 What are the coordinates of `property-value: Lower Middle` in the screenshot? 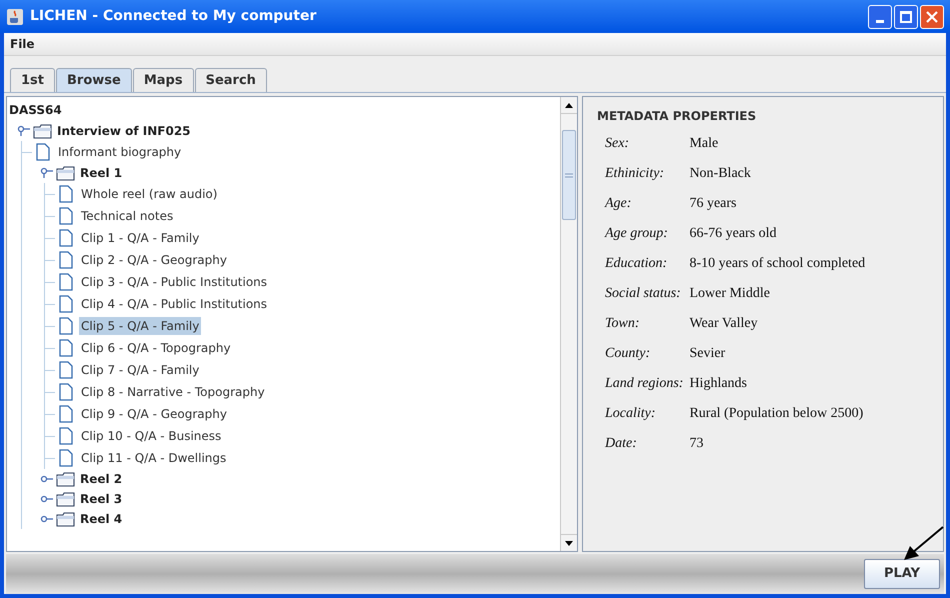 It's located at (730, 294).